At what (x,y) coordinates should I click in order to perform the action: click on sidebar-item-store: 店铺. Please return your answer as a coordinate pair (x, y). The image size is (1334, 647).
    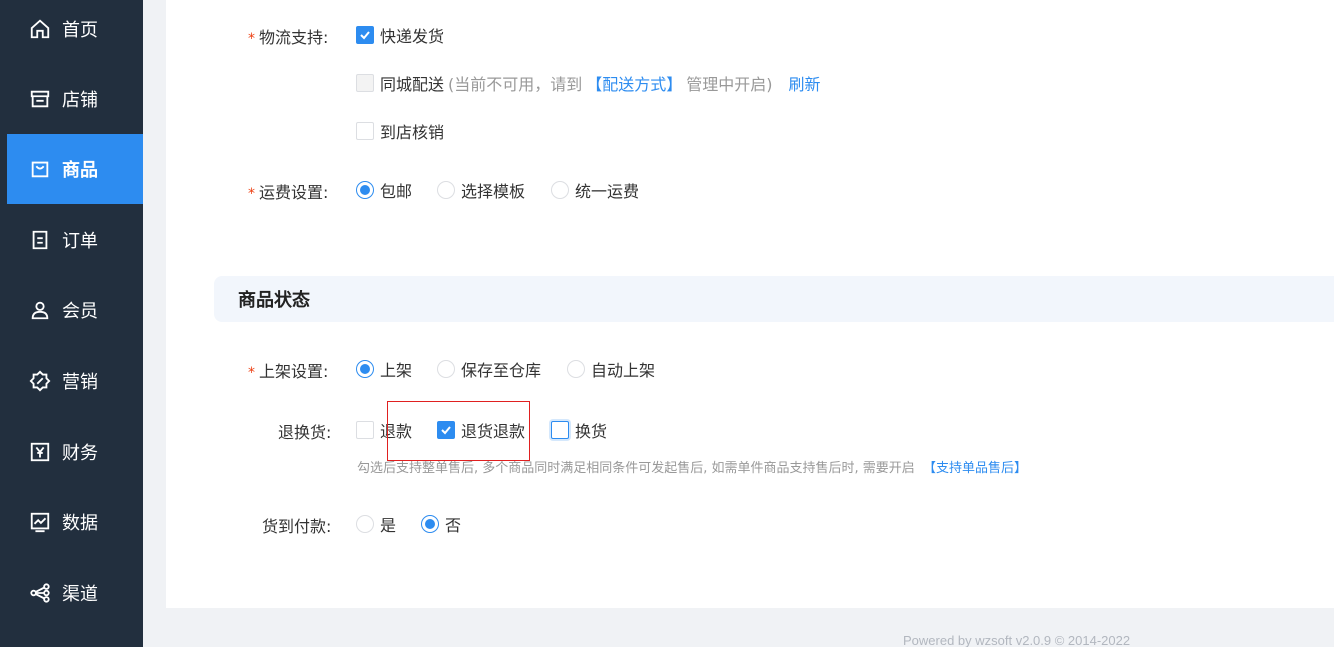
    Looking at the image, I should click on (75, 99).